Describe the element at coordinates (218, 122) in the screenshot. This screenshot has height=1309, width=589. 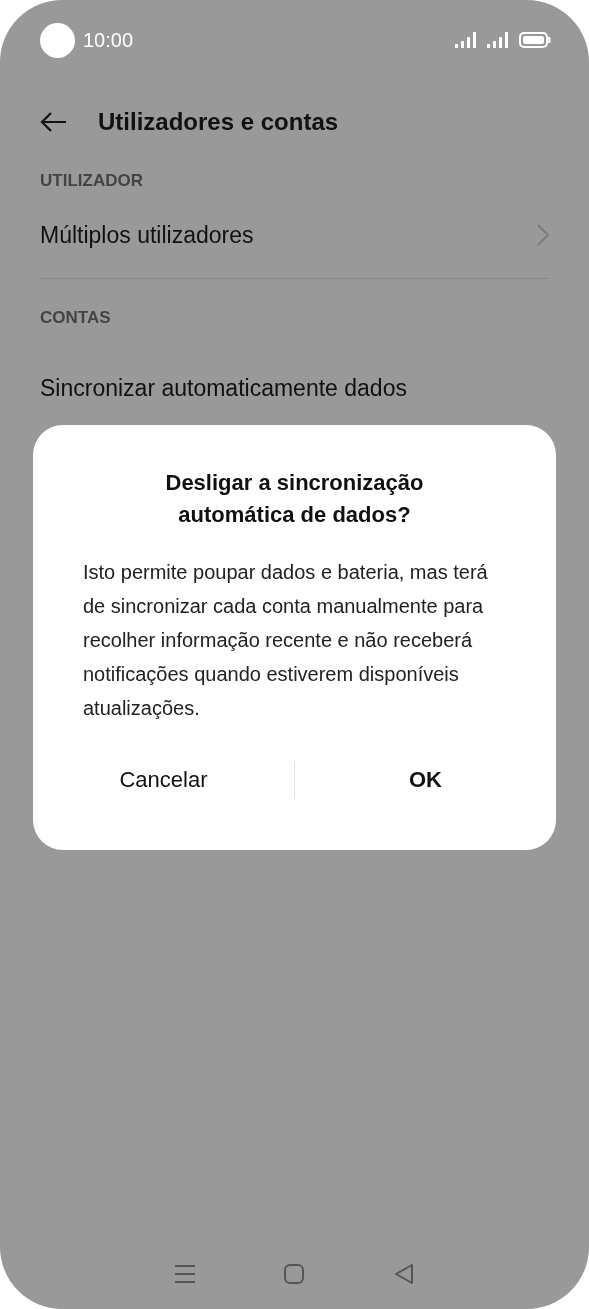
I see `page-title: Utilizadores e contas` at that location.